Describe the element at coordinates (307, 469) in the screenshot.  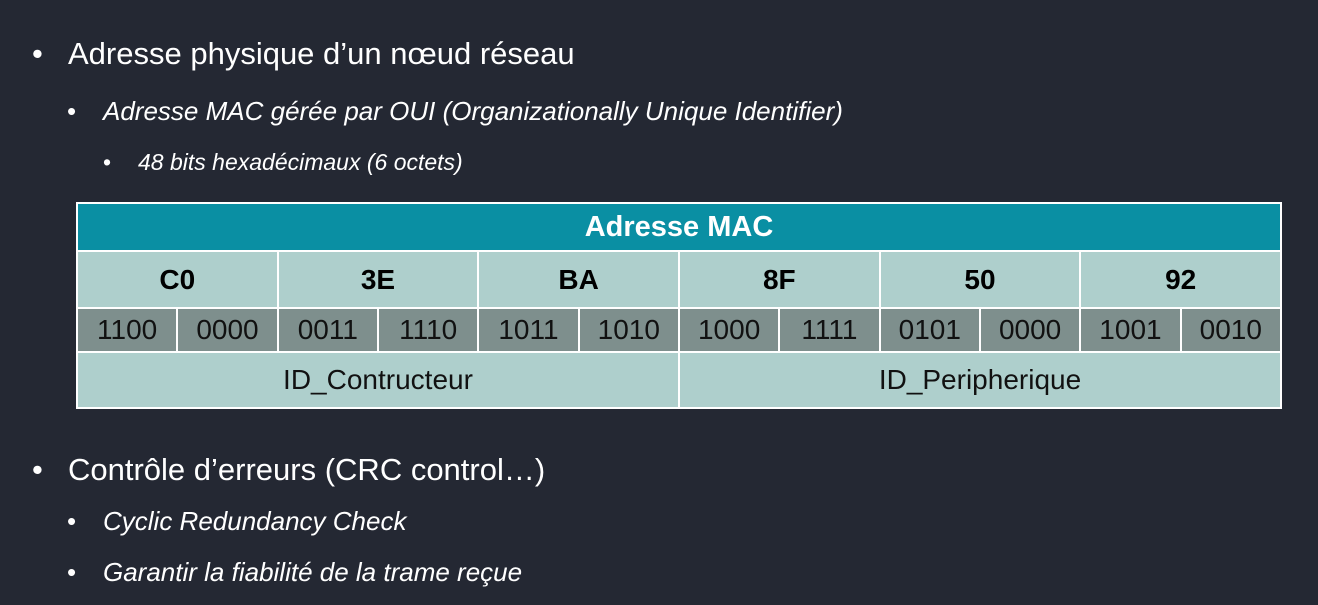
I see `bullet-text: Contrôle d’erreurs (CRC control…)` at that location.